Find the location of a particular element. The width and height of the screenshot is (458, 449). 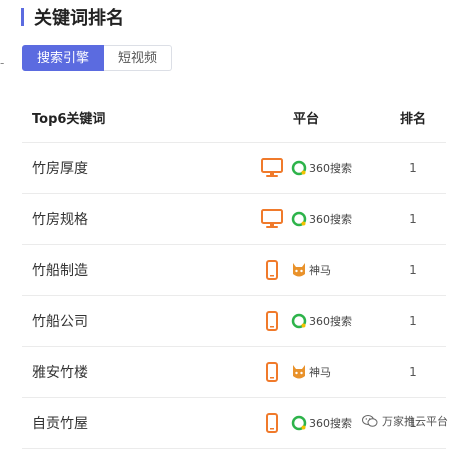

watermark: 万家推云平台 is located at coordinates (405, 421).